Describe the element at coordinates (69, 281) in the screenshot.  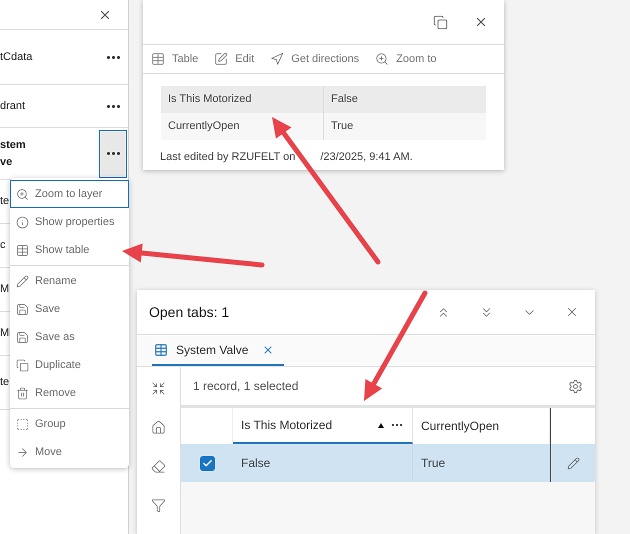
I see `menu-item: Rename` at that location.